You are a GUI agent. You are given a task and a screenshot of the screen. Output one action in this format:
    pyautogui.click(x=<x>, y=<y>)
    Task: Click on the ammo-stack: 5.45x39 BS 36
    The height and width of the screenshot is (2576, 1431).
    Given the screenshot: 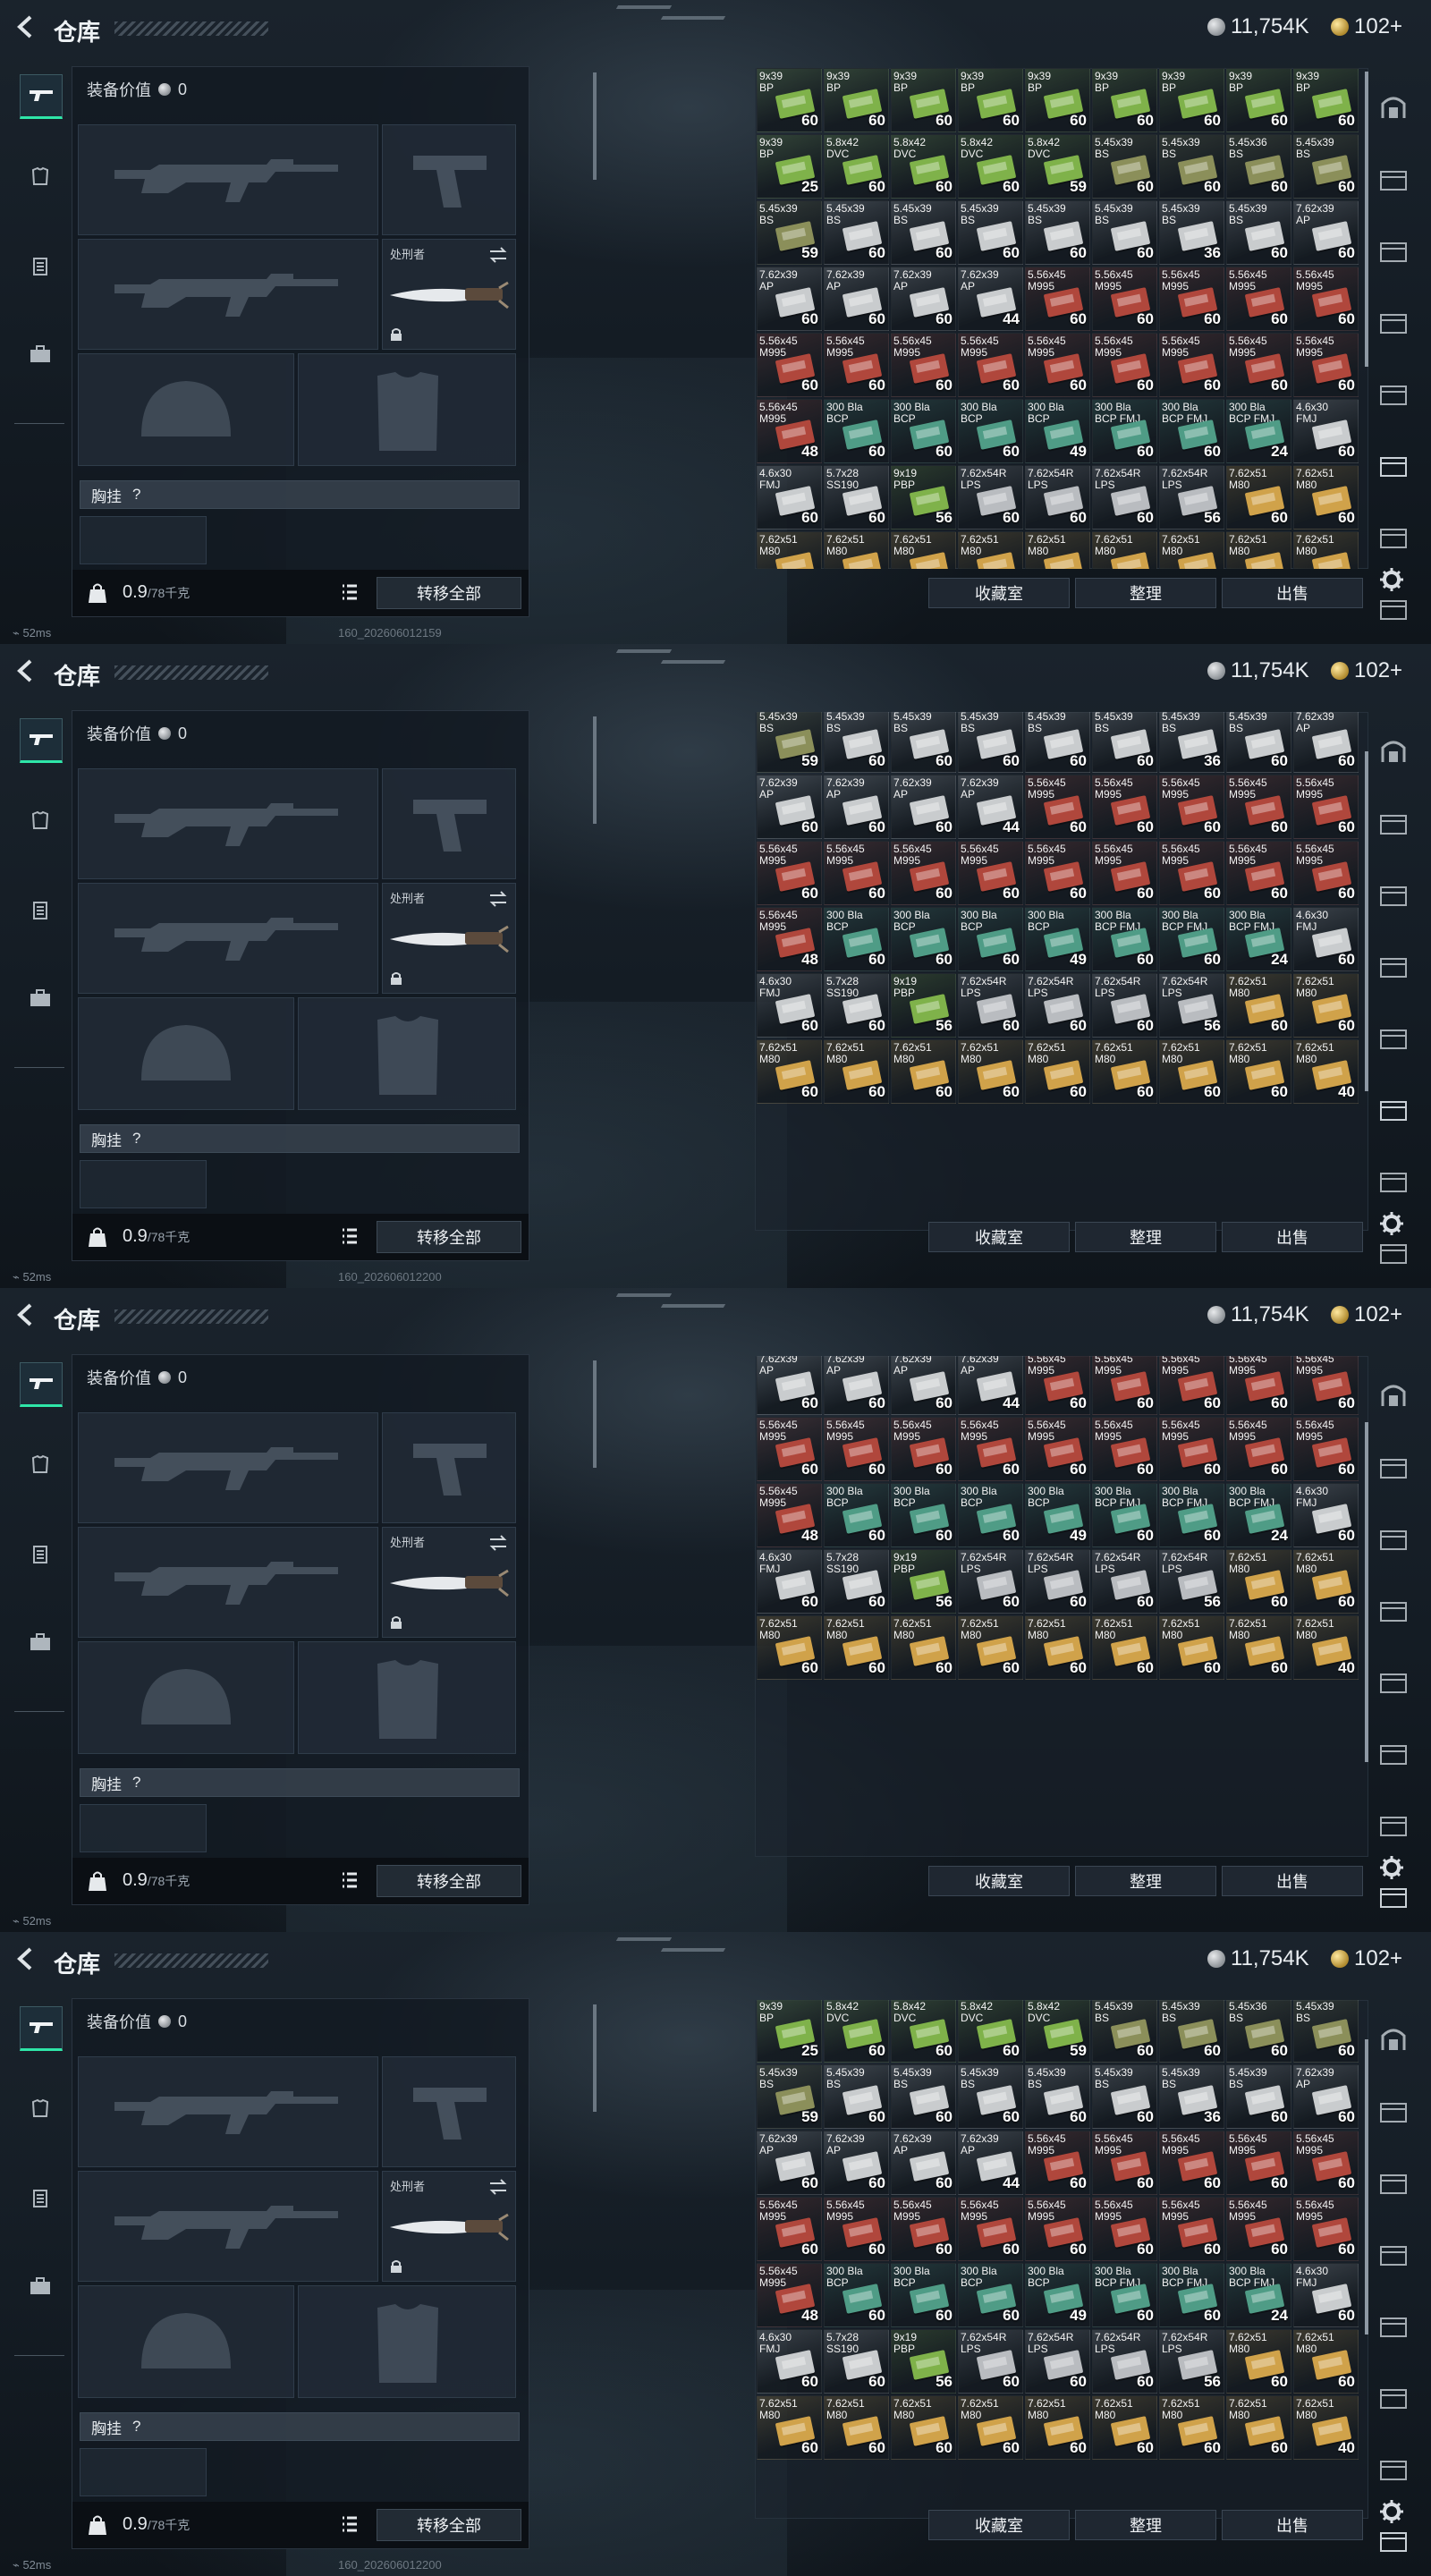 What is the action you would take?
    pyautogui.click(x=1192, y=742)
    